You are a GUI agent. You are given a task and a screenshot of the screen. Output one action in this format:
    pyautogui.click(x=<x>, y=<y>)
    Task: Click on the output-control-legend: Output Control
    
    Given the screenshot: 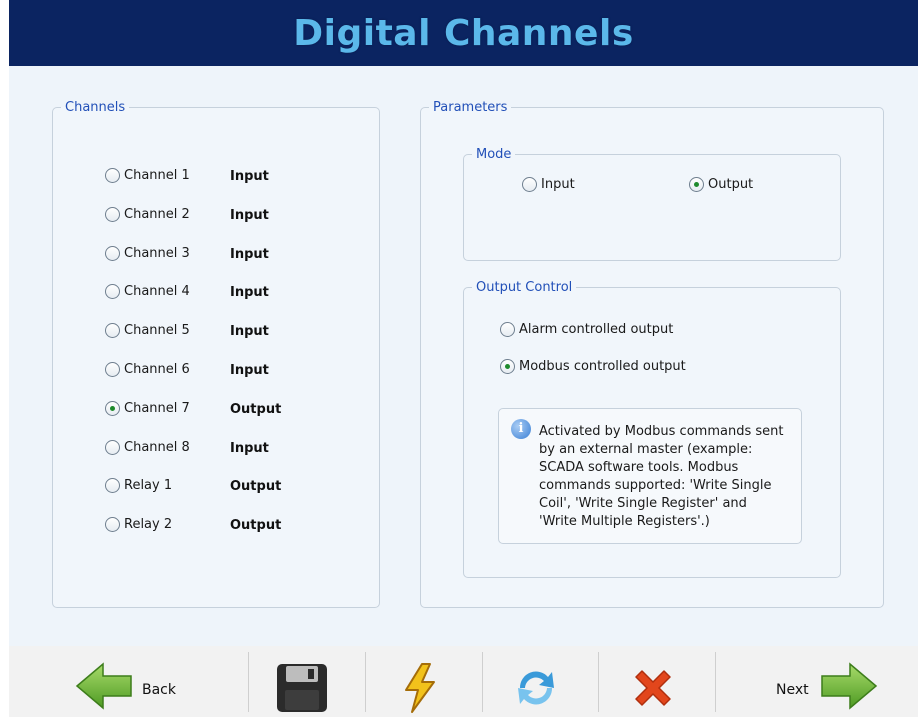 What is the action you would take?
    pyautogui.click(x=524, y=287)
    